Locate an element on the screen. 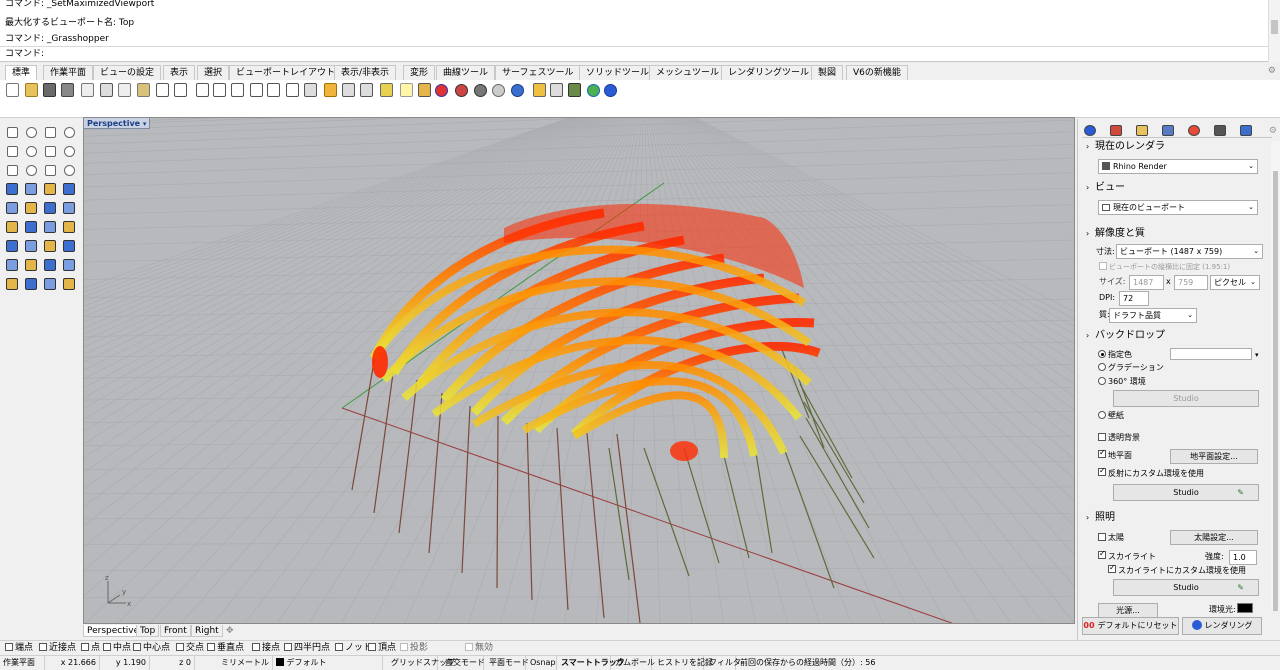 Image resolution: width=1280 pixels, height=670 pixels. renderer-dropdown: Rhino Render ⌄ is located at coordinates (1178, 166).